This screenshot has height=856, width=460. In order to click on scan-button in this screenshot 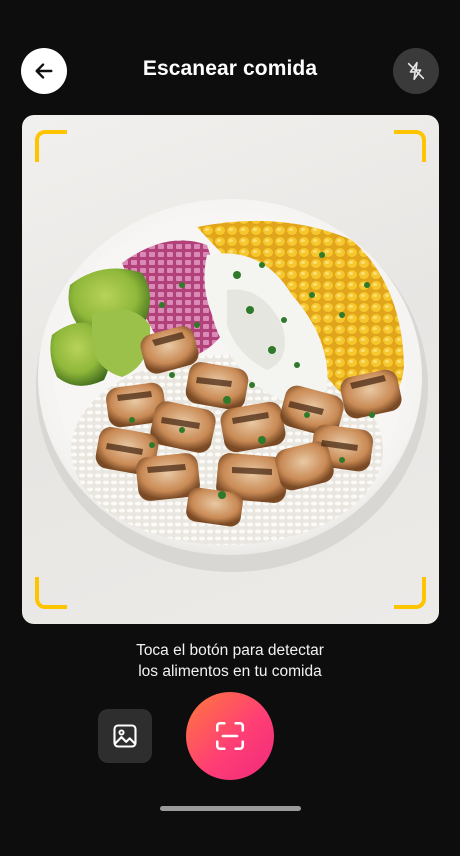, I will do `click(230, 736)`.